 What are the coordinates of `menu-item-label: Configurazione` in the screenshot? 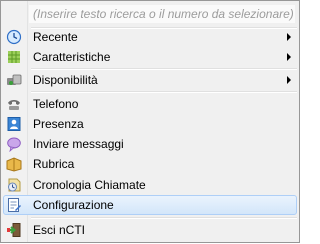 It's located at (73, 205).